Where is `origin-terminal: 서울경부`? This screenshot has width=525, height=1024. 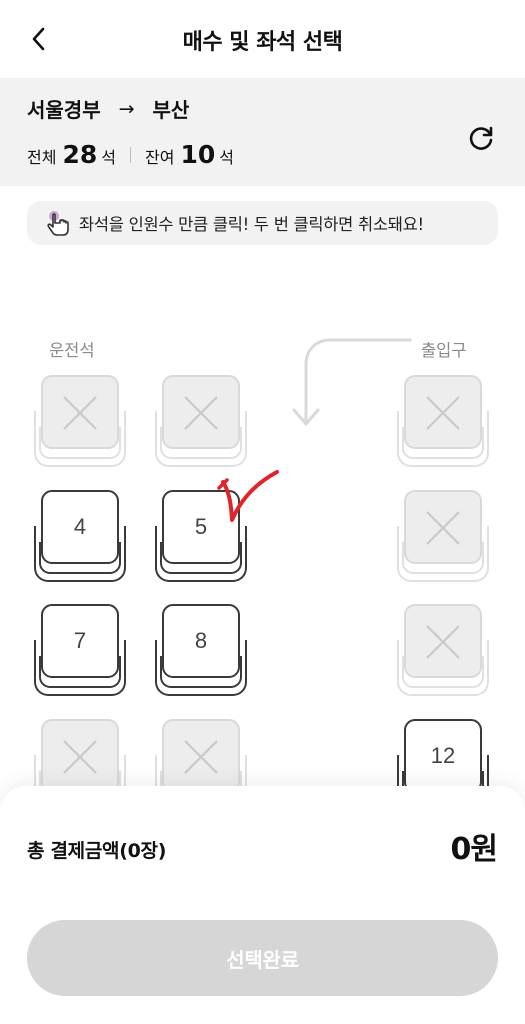 origin-terminal: 서울경부 is located at coordinates (64, 110).